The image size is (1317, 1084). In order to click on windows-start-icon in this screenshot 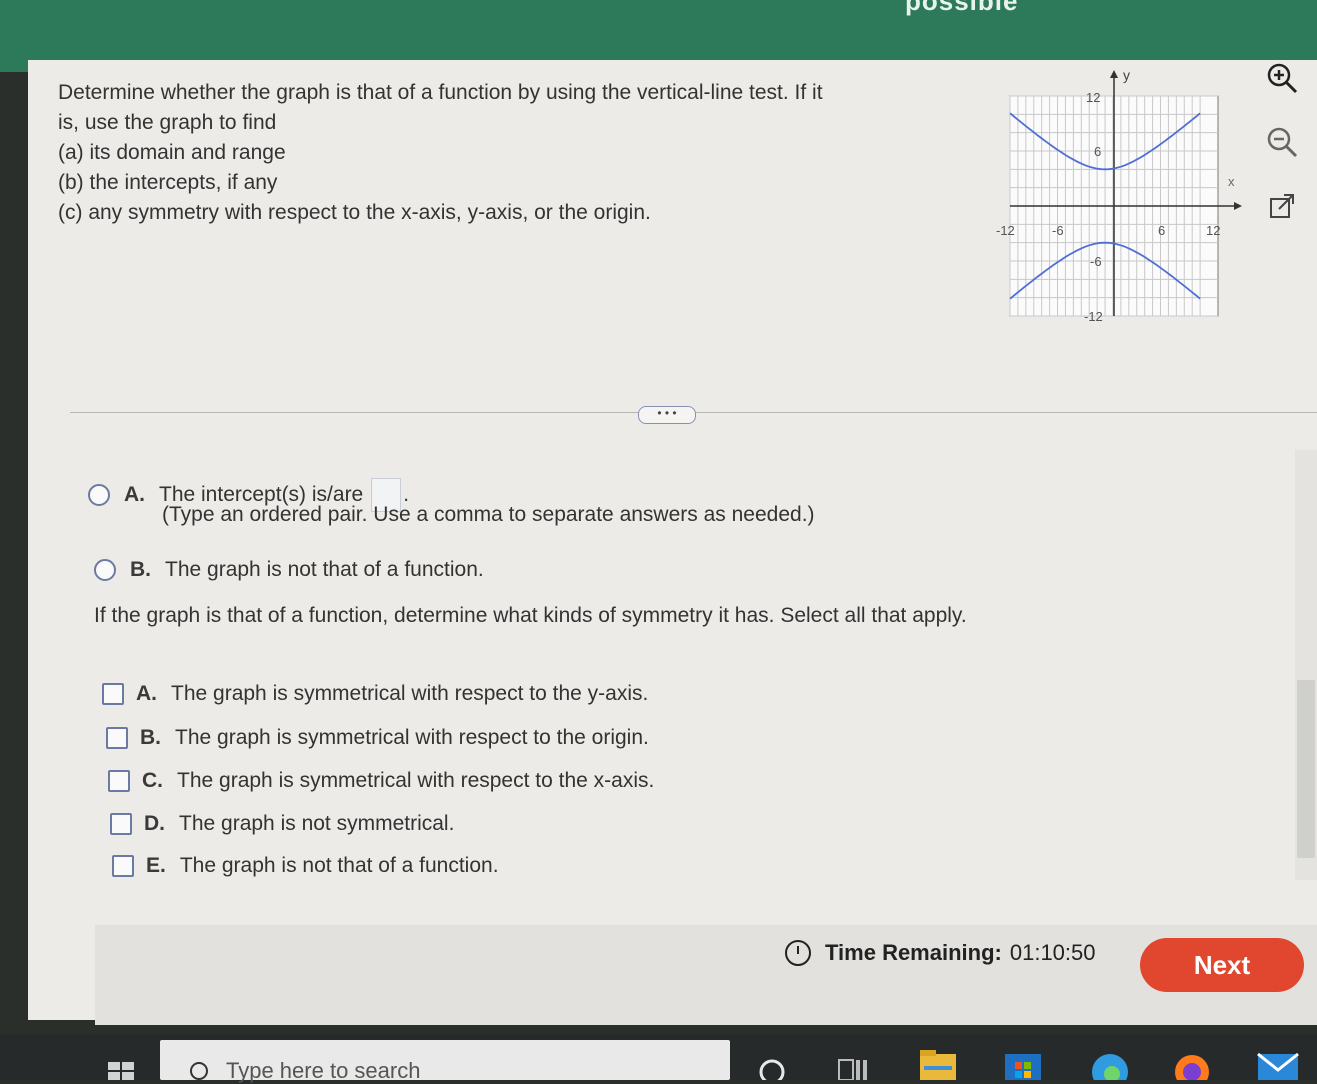, I will do `click(121, 1071)`.